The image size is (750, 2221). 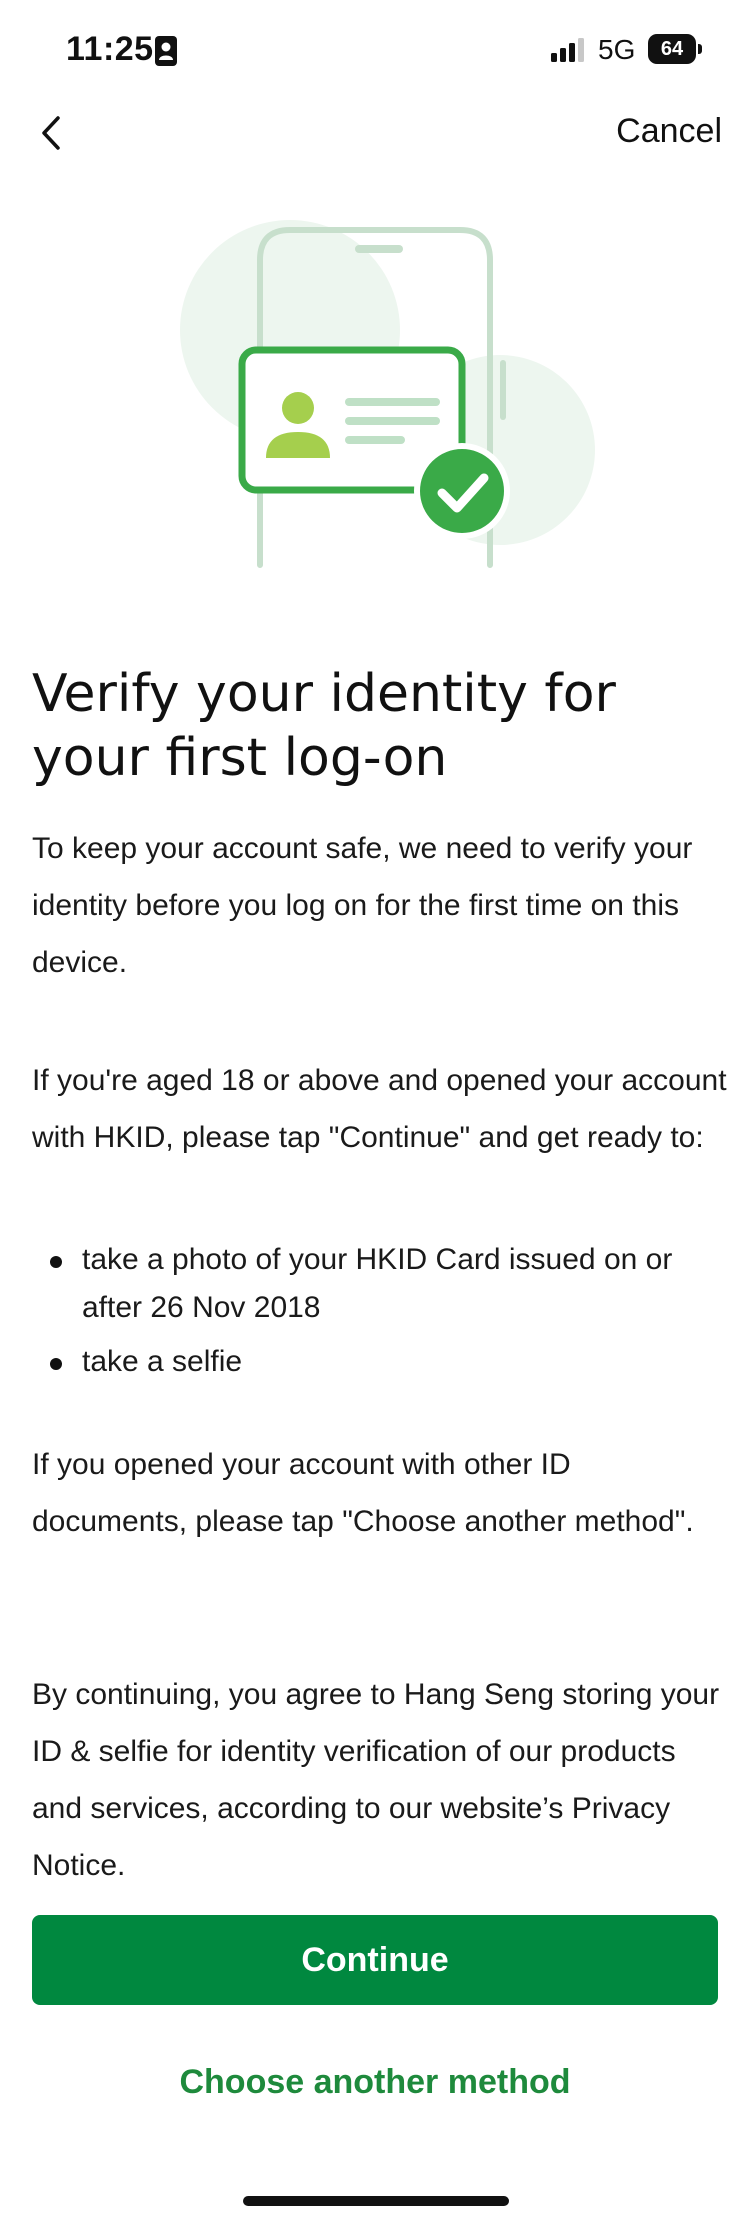 I want to click on network-type: 5G, so click(x=617, y=49).